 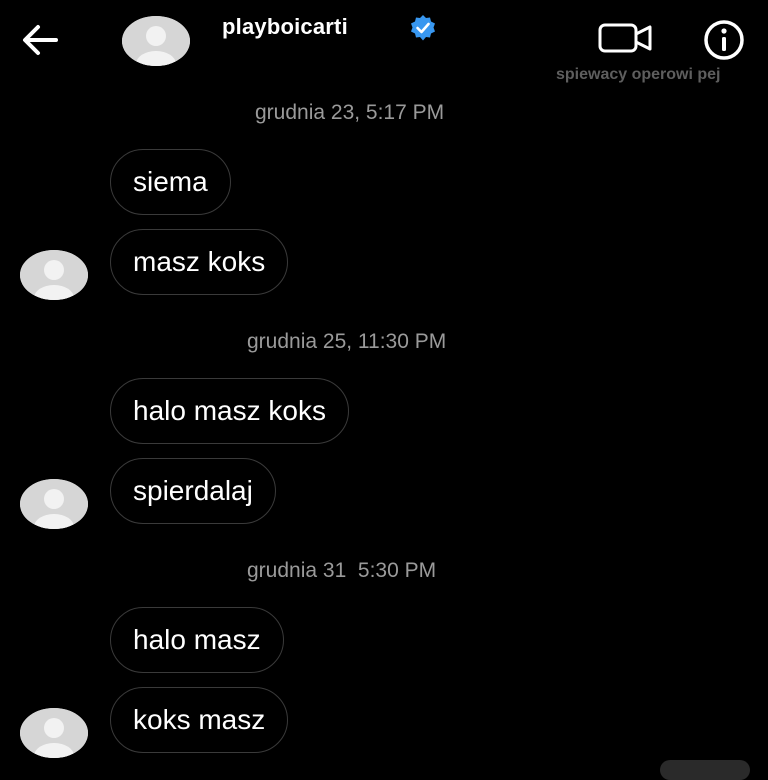 I want to click on back-arrow-icon, so click(x=40, y=40).